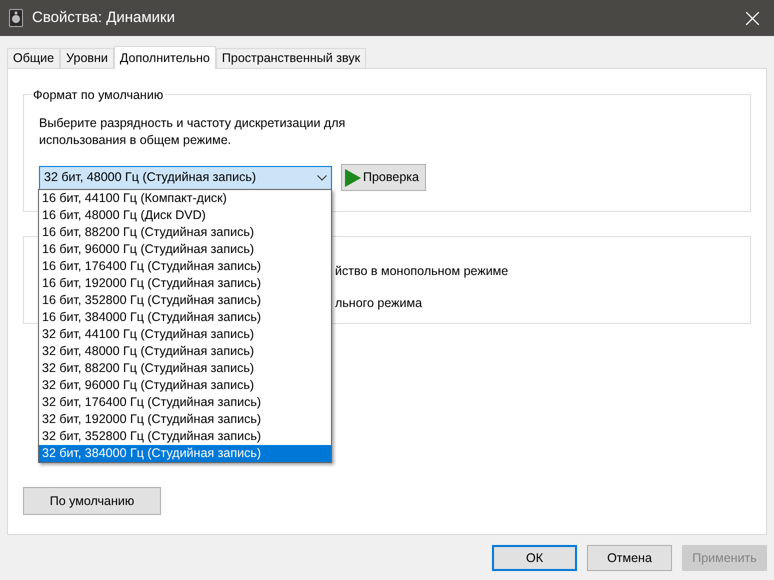 The height and width of the screenshot is (580, 774). I want to click on dropdown-option: 32 бит, 48000 Гц (Студийная запись), so click(185, 351).